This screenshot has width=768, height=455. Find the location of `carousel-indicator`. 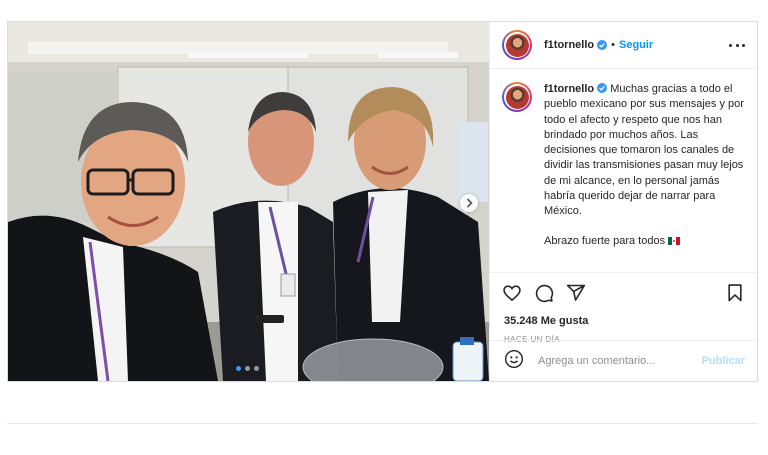

carousel-indicator is located at coordinates (247, 368).